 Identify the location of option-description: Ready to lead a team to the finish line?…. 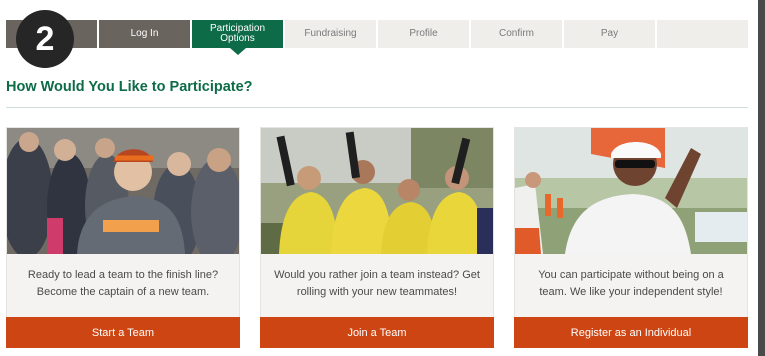
(123, 283).